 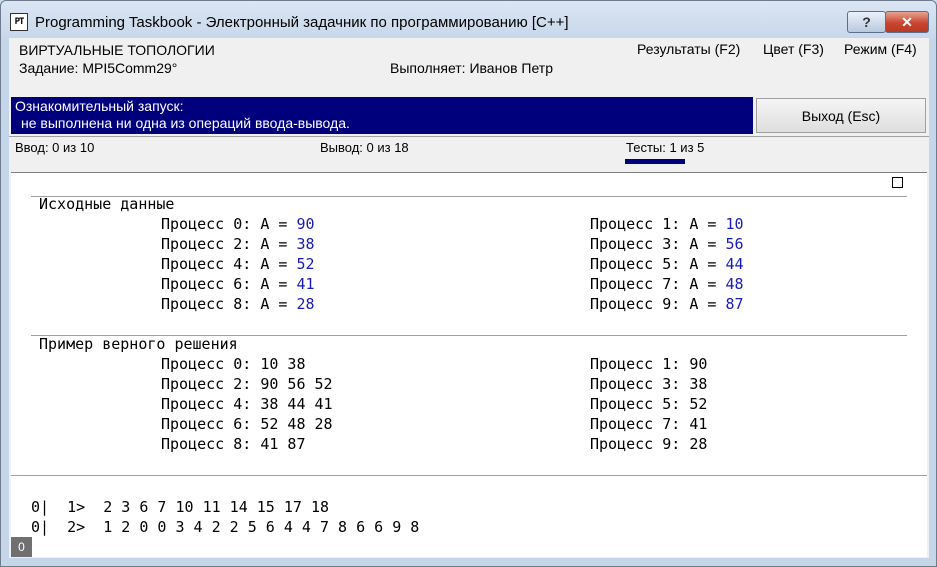 I want to click on process-label: Процесс 5: A =, so click(x=658, y=264).